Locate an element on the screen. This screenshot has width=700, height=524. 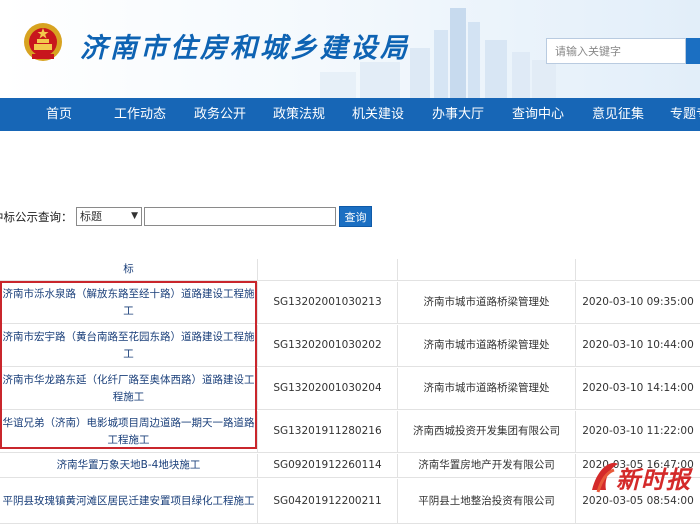
search-box is located at coordinates (616, 51).